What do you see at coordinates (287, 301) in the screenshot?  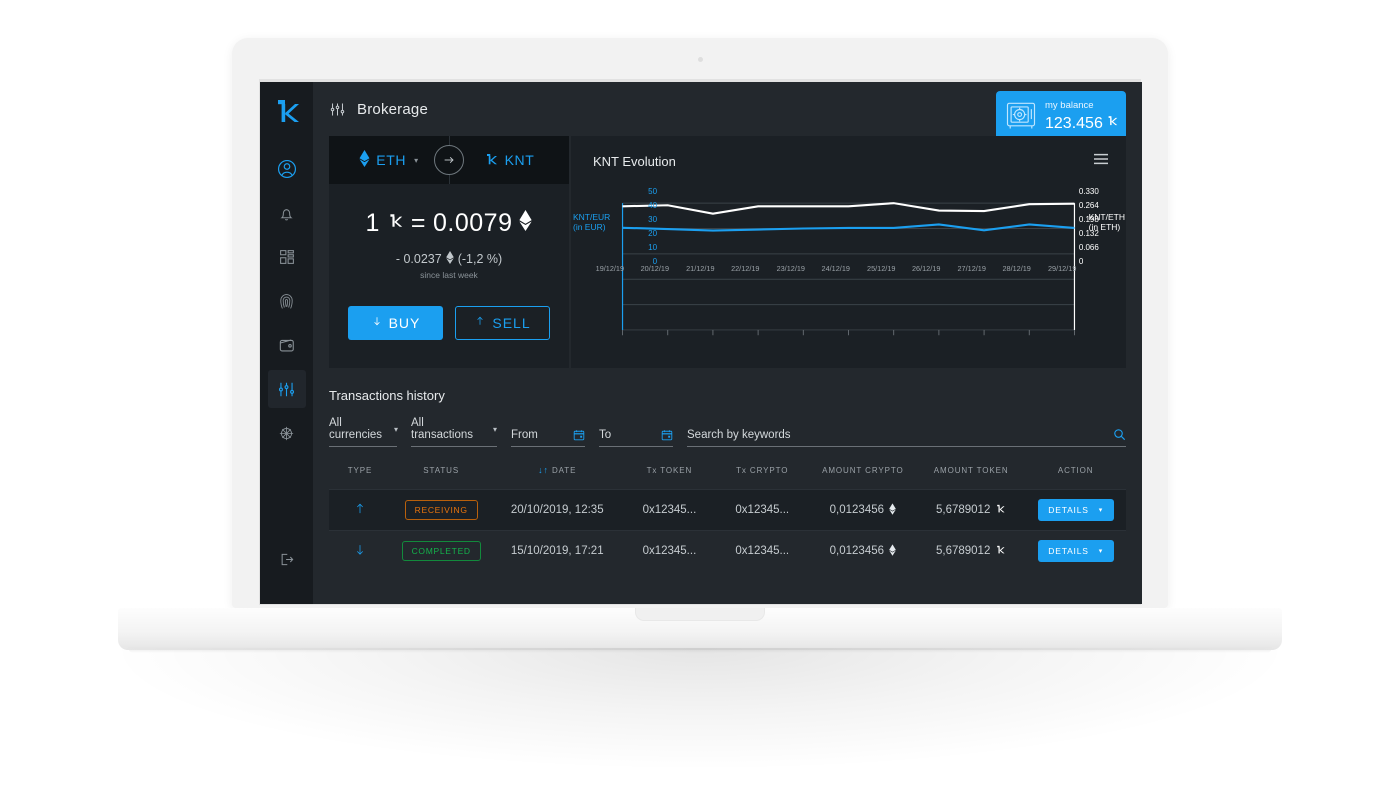 I see `sidebar-item-identity` at bounding box center [287, 301].